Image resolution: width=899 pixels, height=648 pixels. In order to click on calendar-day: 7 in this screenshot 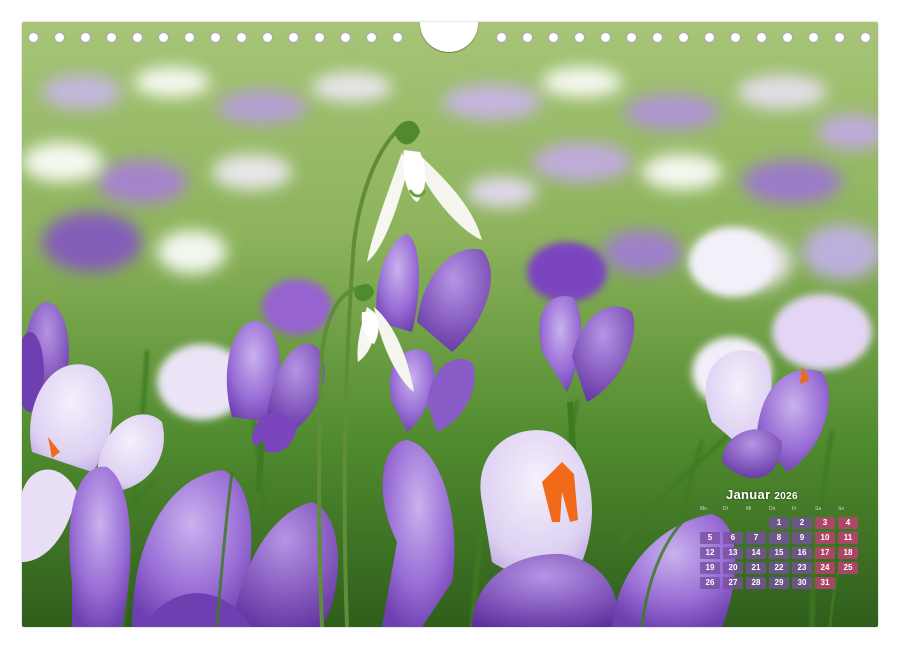, I will do `click(756, 538)`.